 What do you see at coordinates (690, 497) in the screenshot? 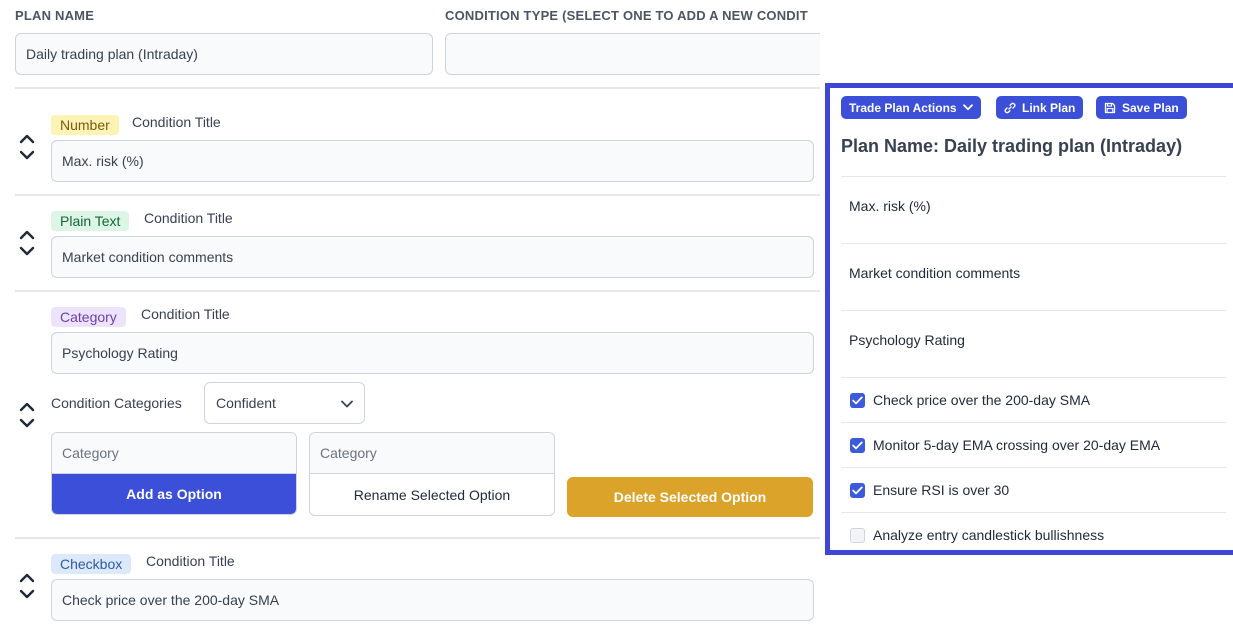
I see `delete-selected-option-button: Delete Selected Option` at bounding box center [690, 497].